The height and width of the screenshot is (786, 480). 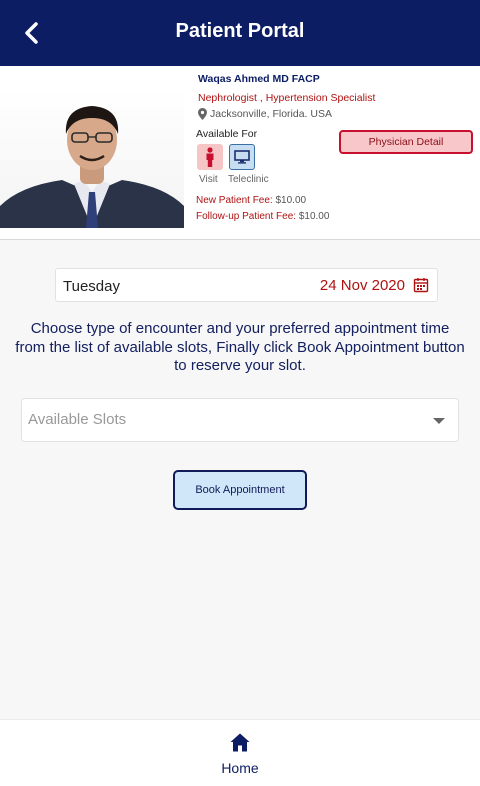 I want to click on home-icon, so click(x=240, y=742).